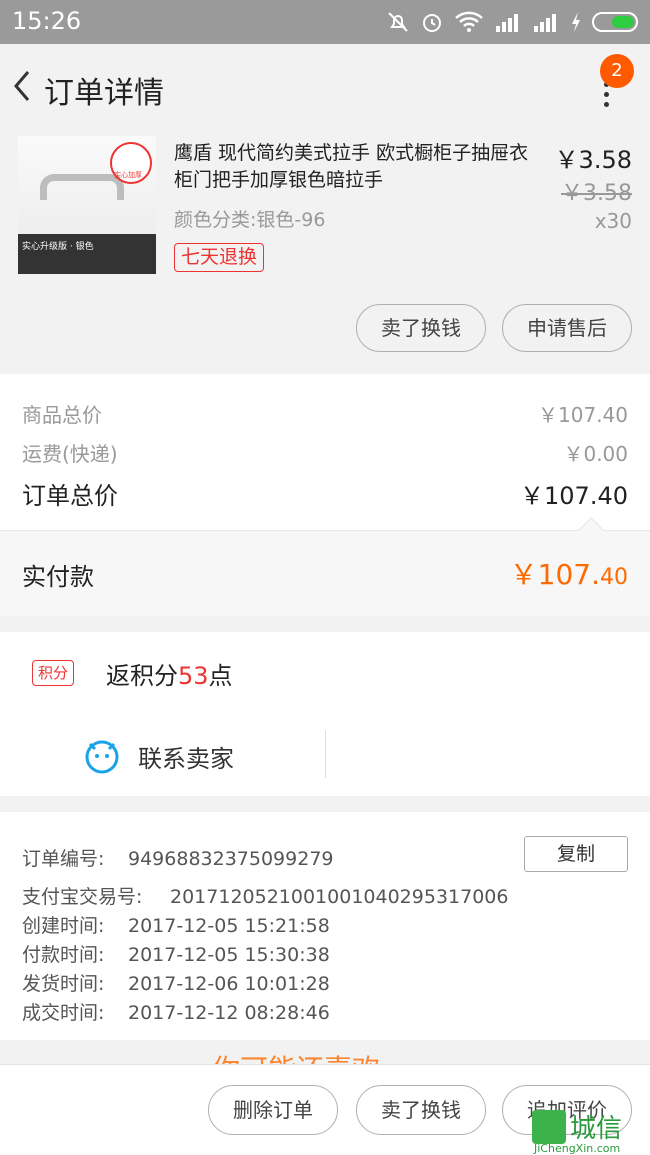 This screenshot has width=650, height=1155. Describe the element at coordinates (325, 714) in the screenshot. I see `points-section: 积分 返积分53点 联系卖家` at that location.